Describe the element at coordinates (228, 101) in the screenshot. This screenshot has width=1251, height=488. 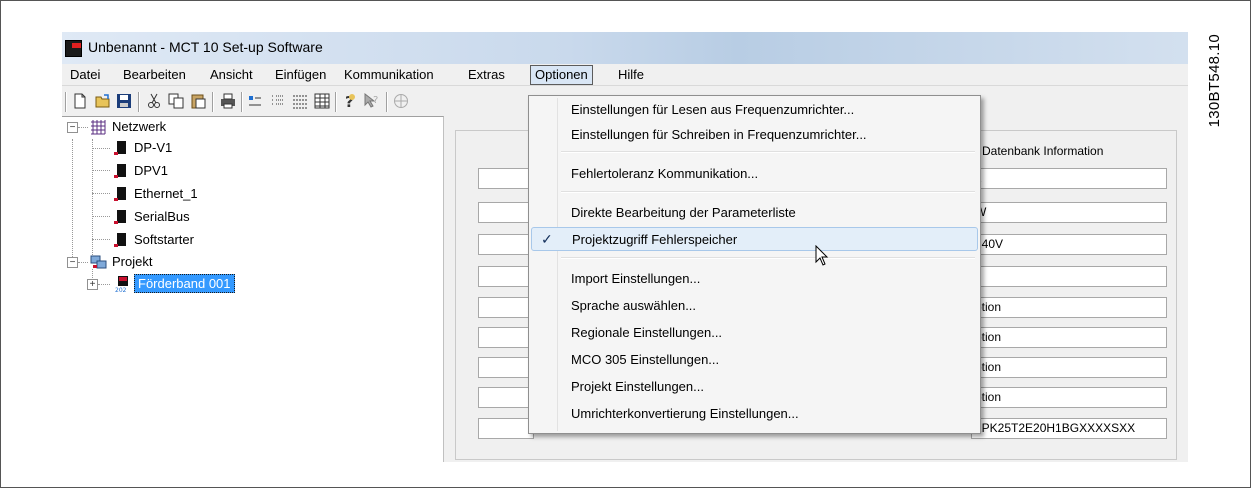
I see `print-icon` at that location.